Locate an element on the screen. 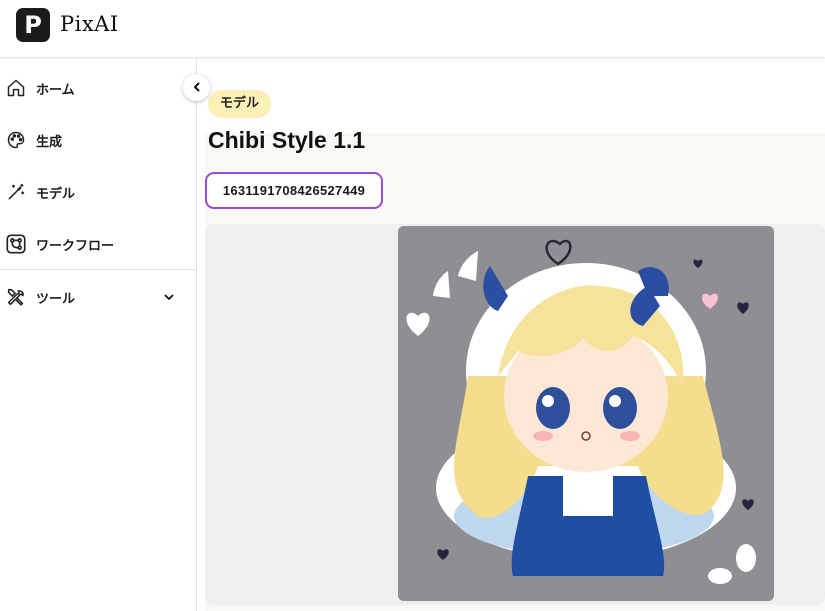 This screenshot has height=611, width=825. chevron-left-icon is located at coordinates (197, 87).